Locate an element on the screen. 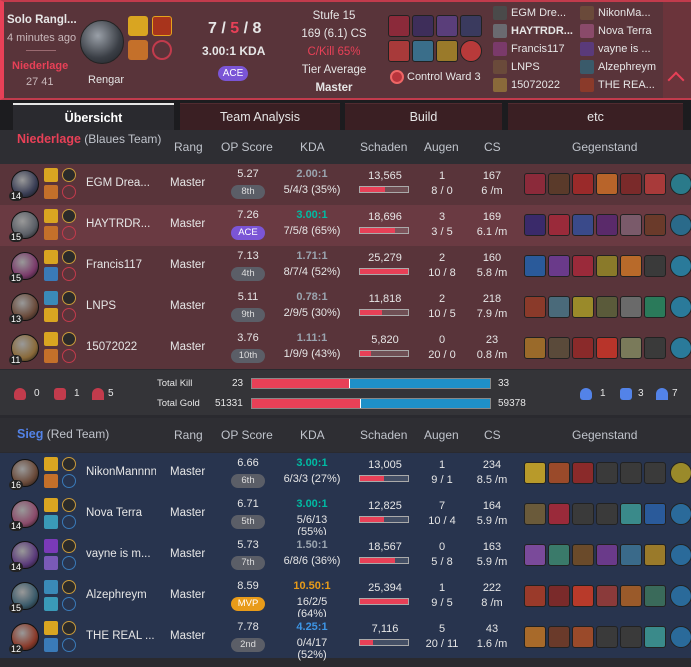 This screenshot has height=667, width=691. summoner-name: NikonMannnn is located at coordinates (121, 472).